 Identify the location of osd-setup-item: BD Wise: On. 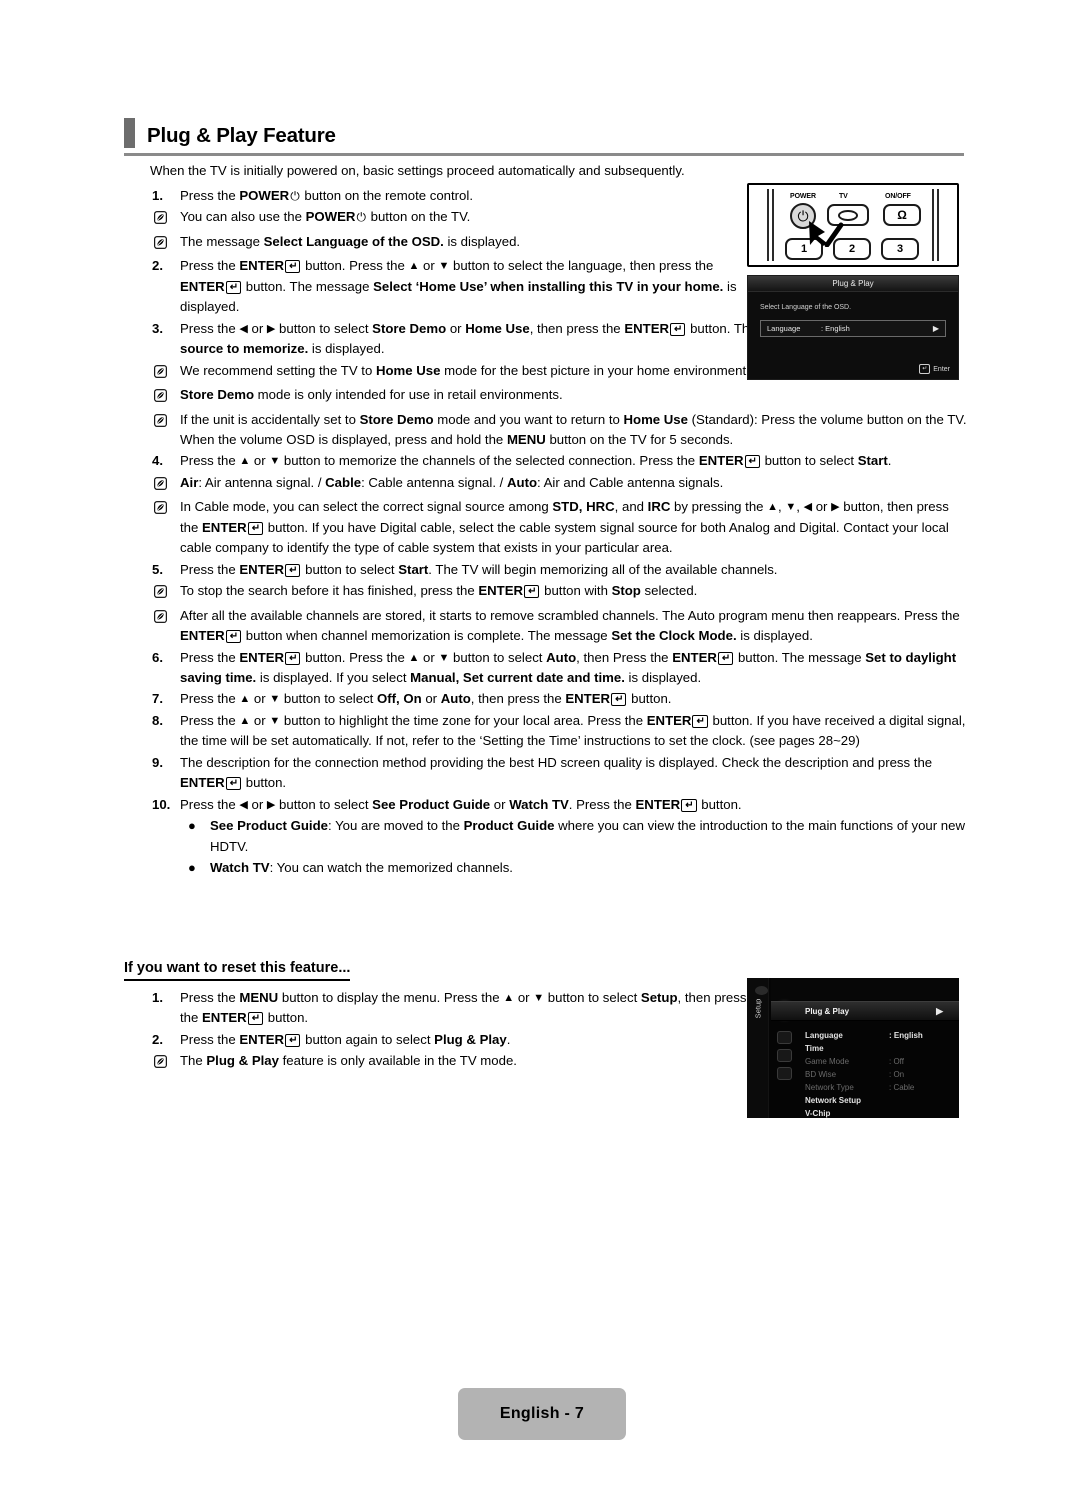
(878, 1074).